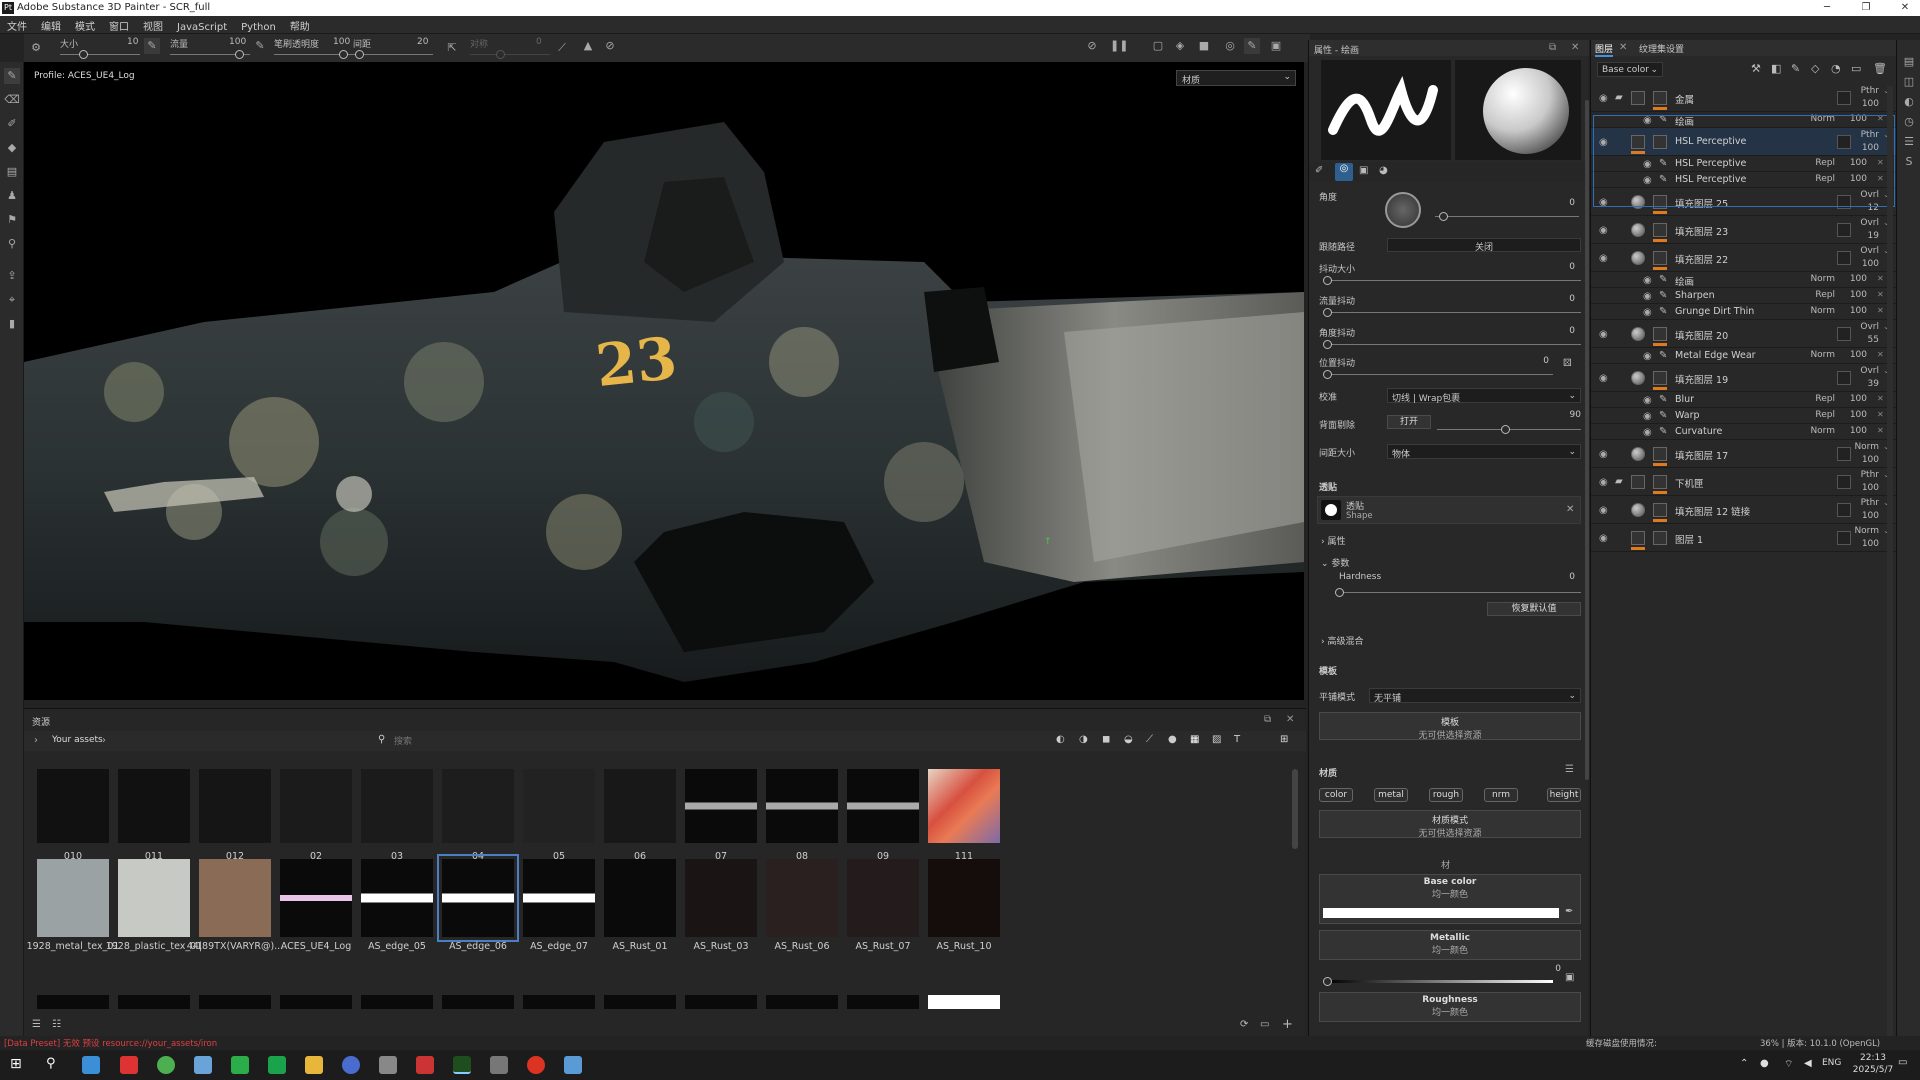 This screenshot has width=1920, height=1080. Describe the element at coordinates (1534, 609) in the screenshot. I see `reset-default-button: 恢复默认值` at that location.